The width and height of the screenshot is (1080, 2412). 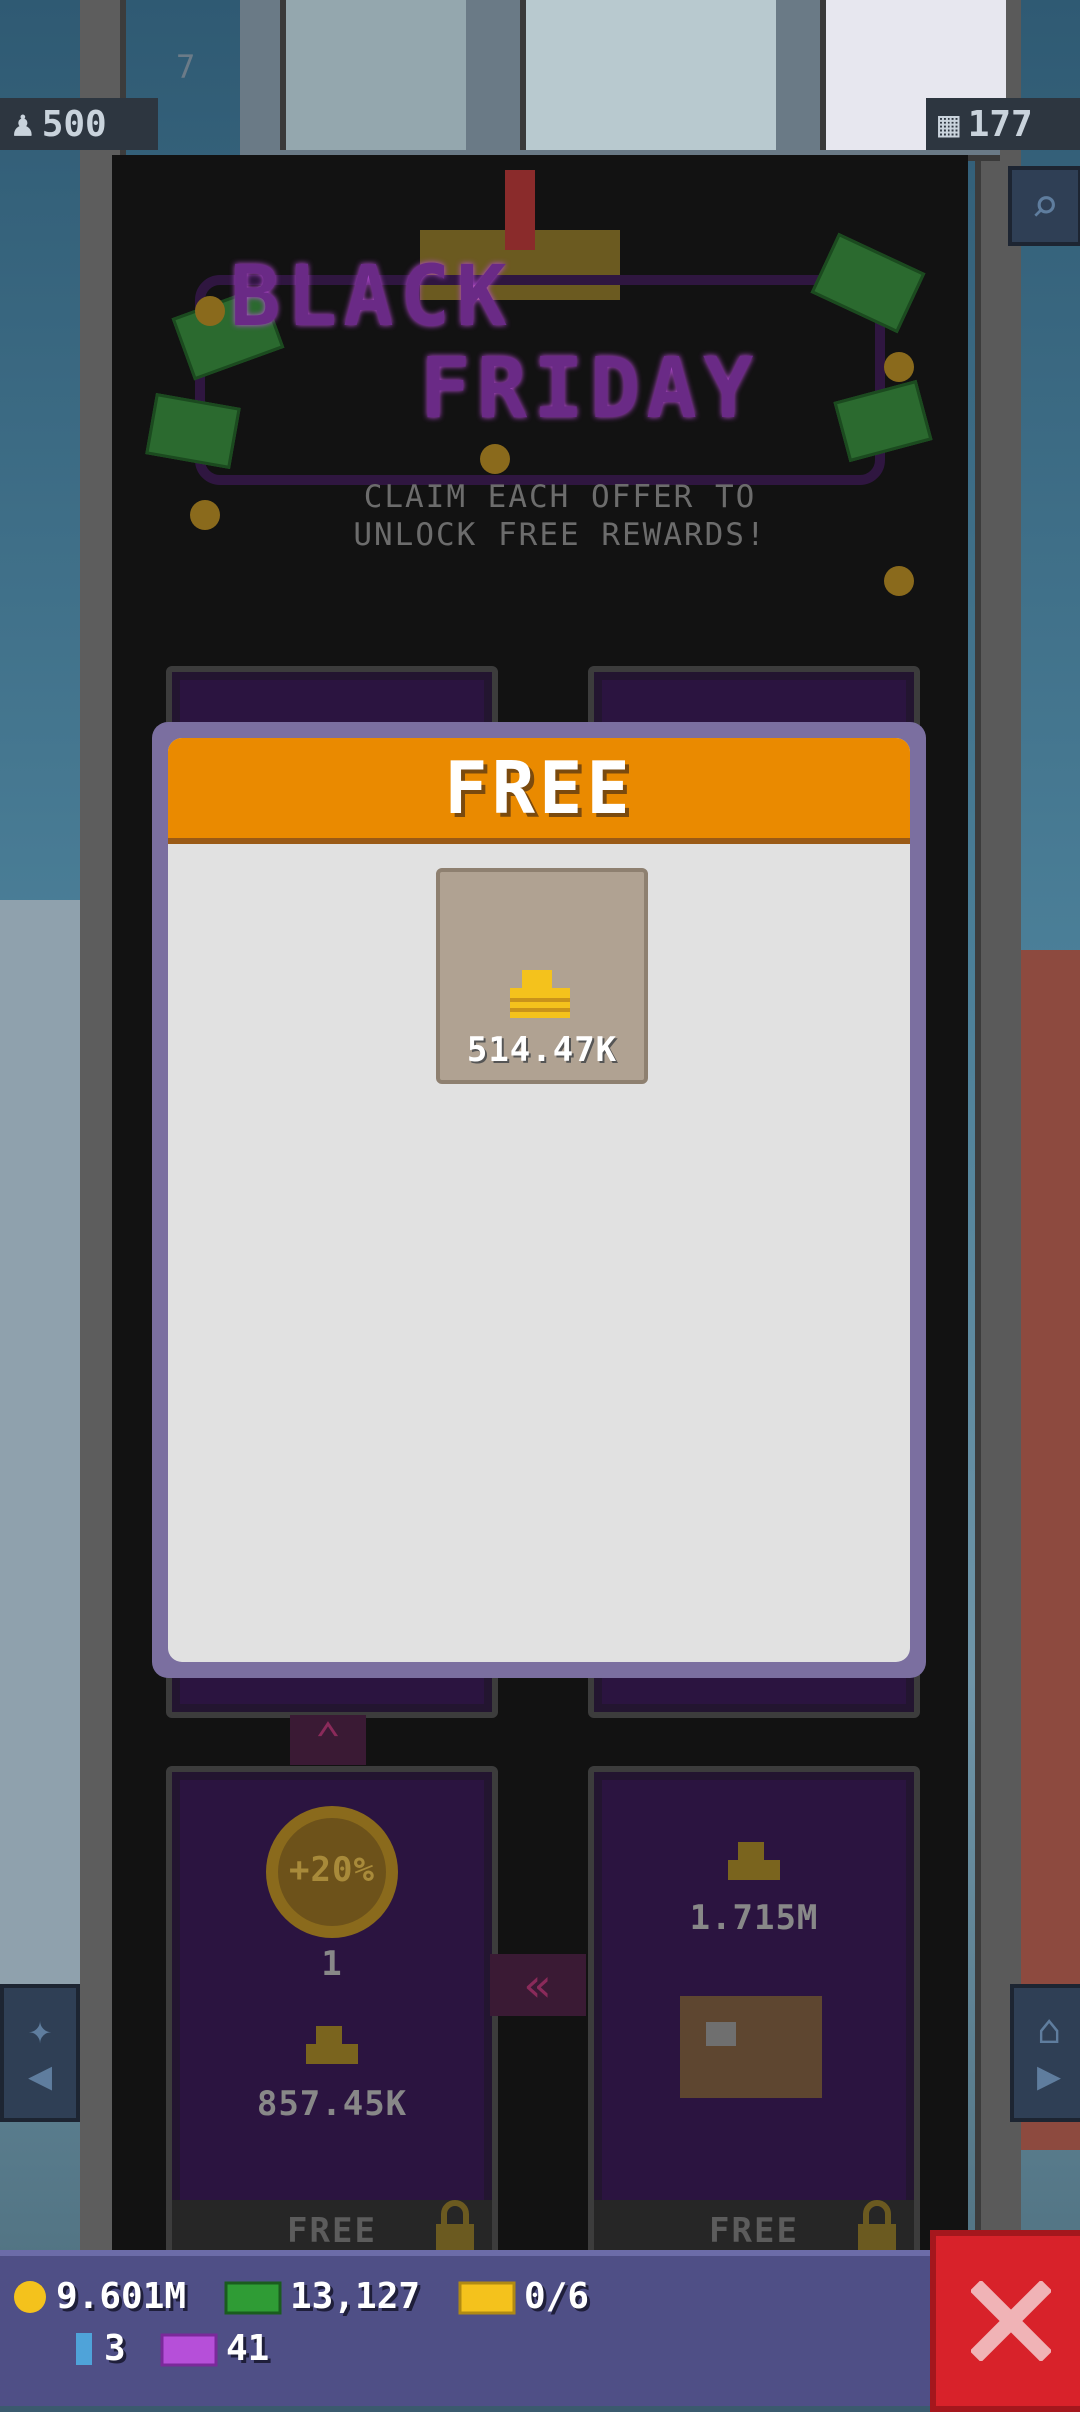 I want to click on tower-frame-right, so click(x=998, y=1125).